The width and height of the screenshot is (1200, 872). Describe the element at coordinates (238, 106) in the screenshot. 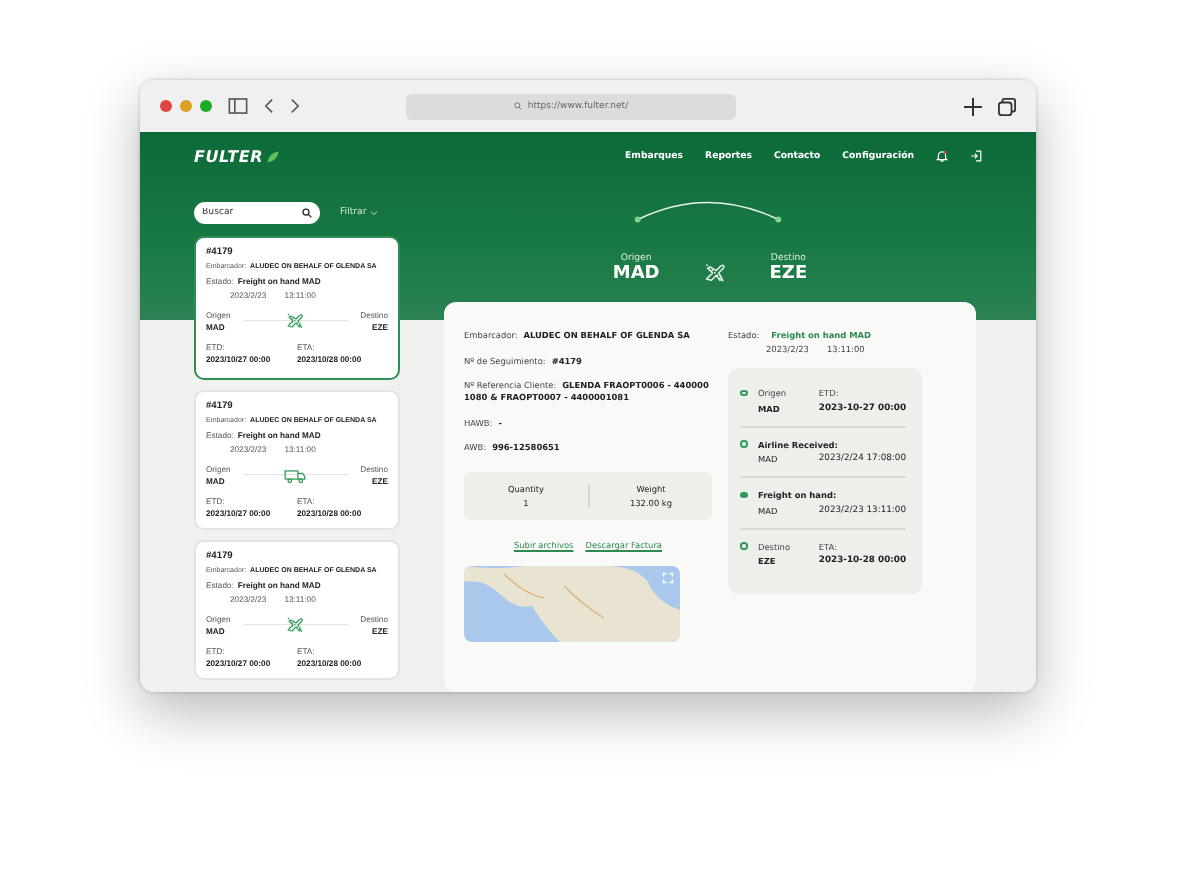

I see `sidebar-icon` at that location.